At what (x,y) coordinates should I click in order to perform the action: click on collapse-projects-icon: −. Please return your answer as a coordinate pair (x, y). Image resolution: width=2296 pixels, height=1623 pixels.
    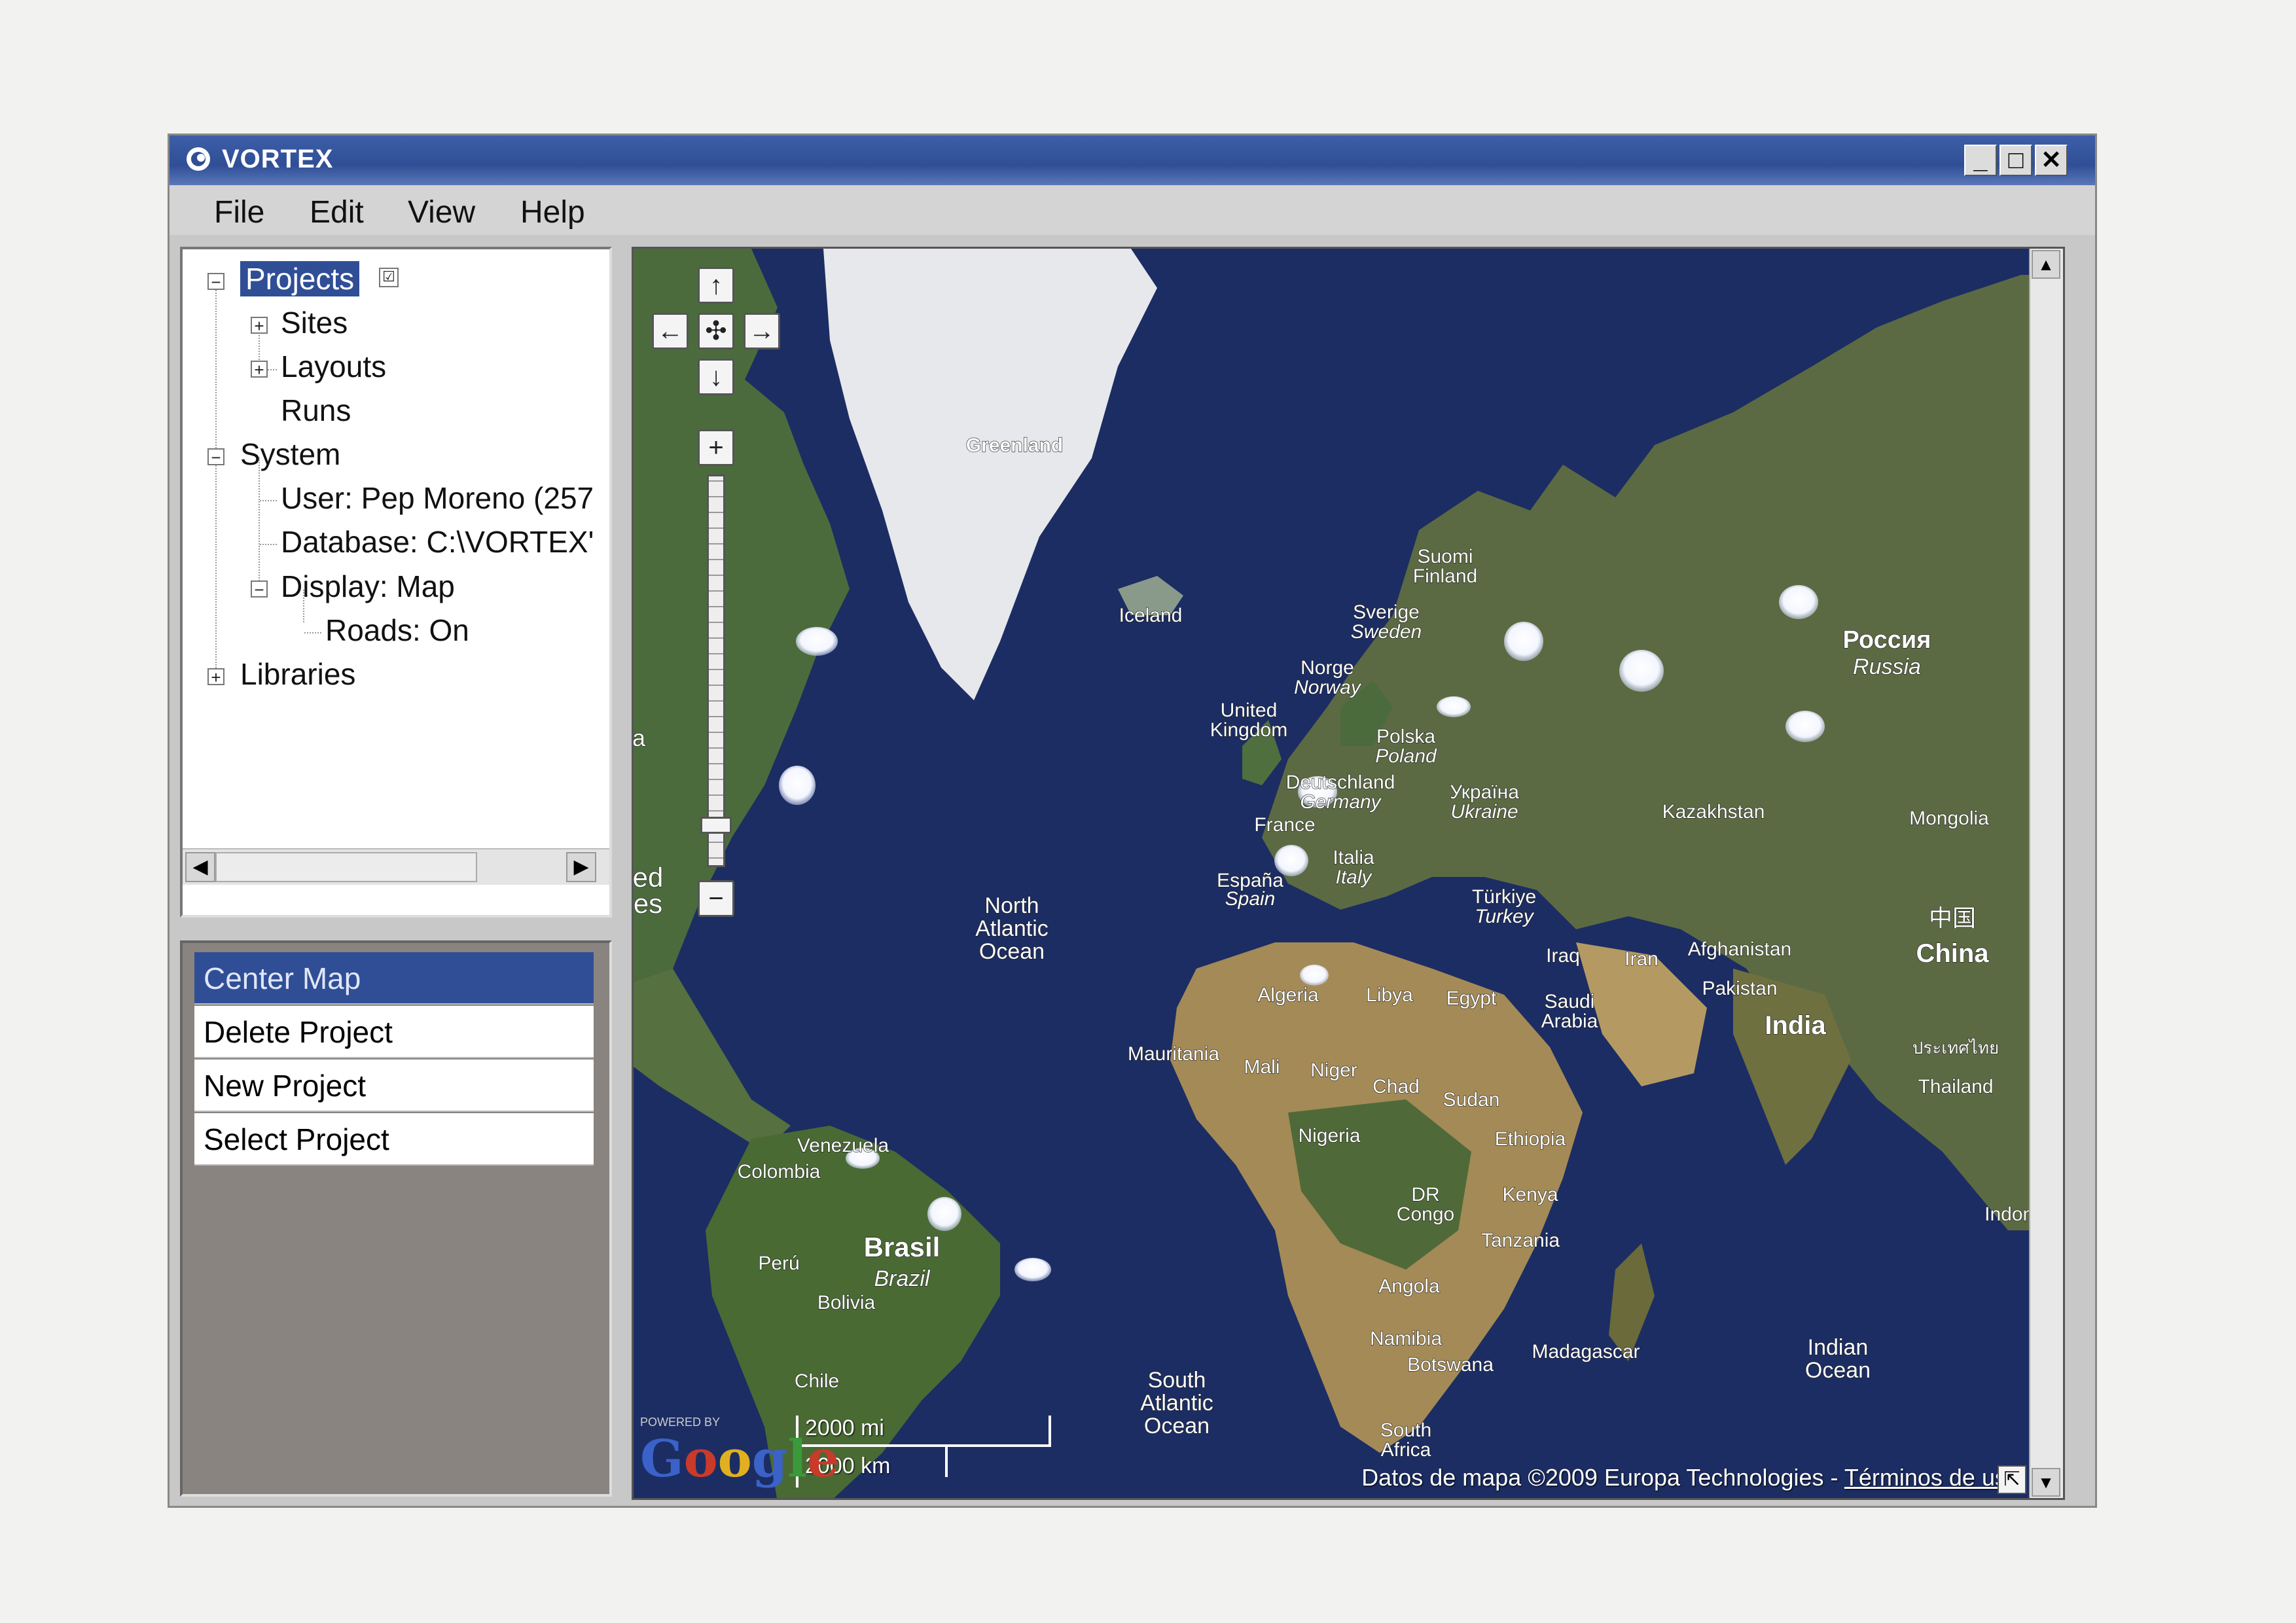
    Looking at the image, I should click on (216, 282).